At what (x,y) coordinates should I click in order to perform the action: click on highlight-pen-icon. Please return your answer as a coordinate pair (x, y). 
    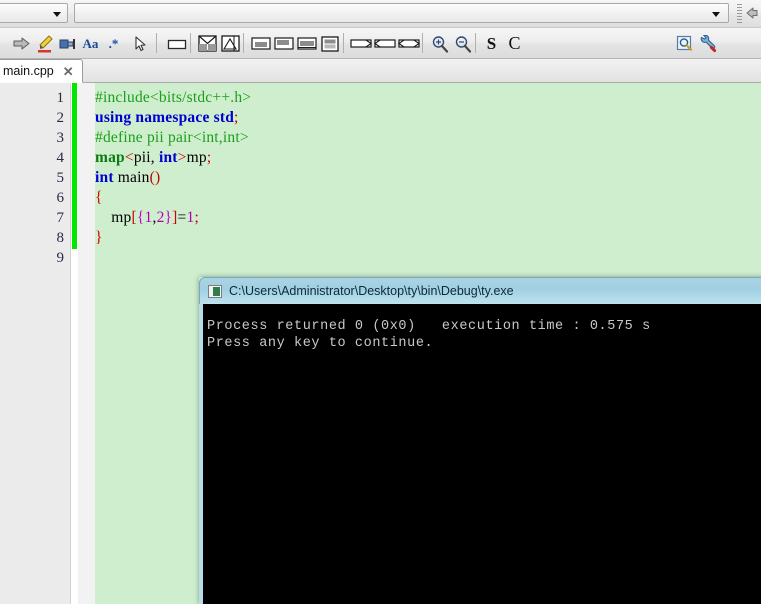
    Looking at the image, I should click on (44, 43).